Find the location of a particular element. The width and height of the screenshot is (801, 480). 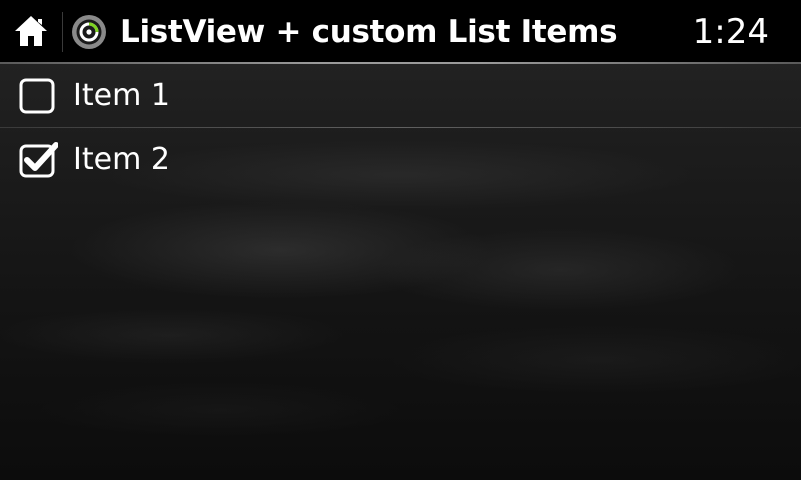

checkbox-unchecked-icon is located at coordinates (38, 96).